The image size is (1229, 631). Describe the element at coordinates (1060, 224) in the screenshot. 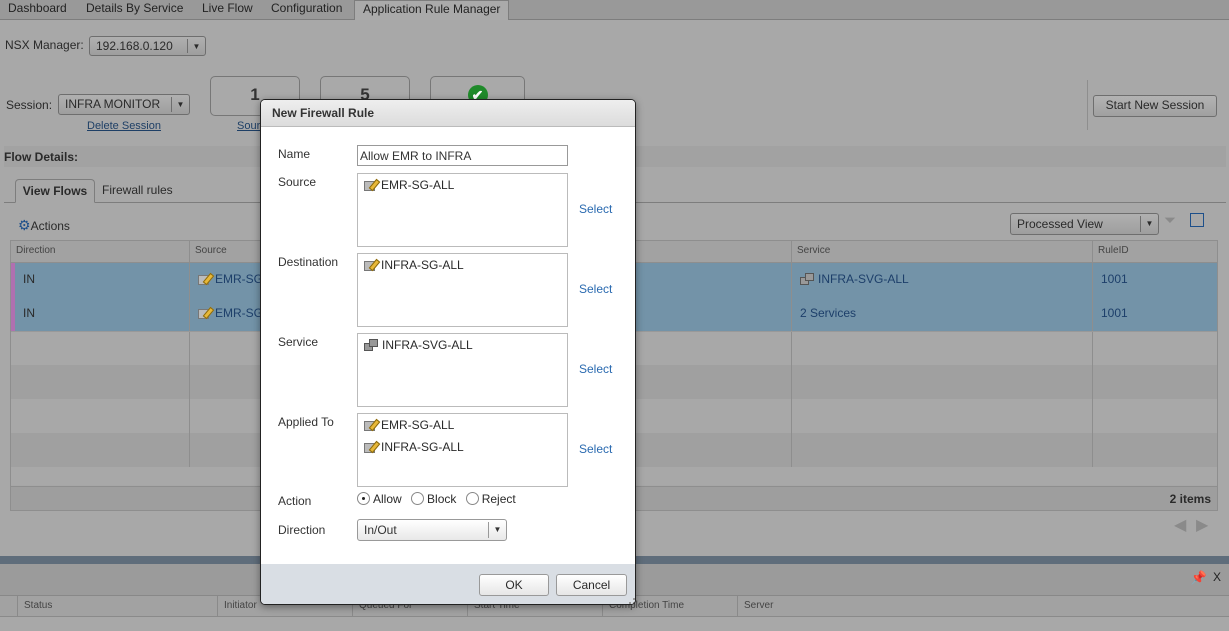

I see `view-select-value: Processed View` at that location.